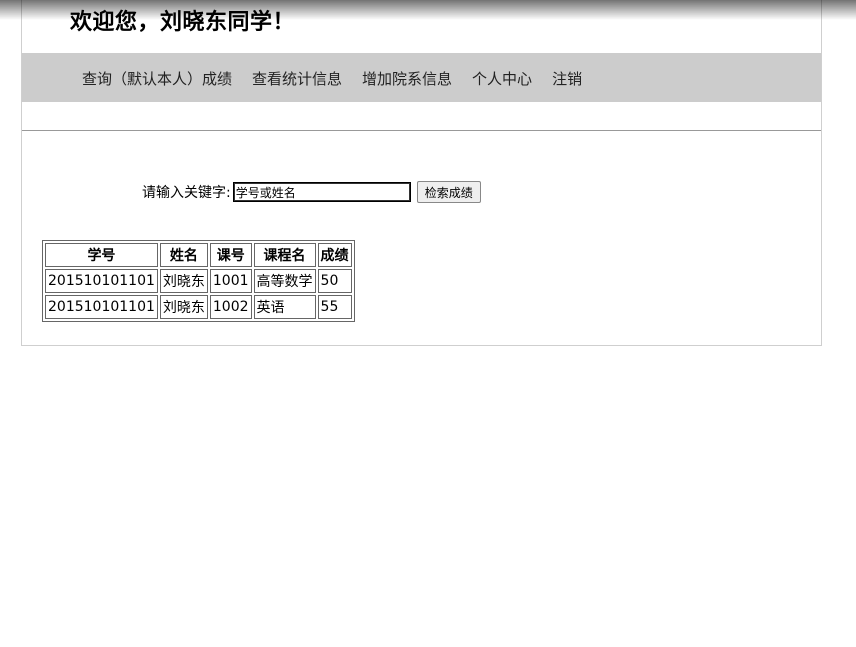 The width and height of the screenshot is (856, 647). Describe the element at coordinates (230, 255) in the screenshot. I see `column-header-course-id: 课号` at that location.